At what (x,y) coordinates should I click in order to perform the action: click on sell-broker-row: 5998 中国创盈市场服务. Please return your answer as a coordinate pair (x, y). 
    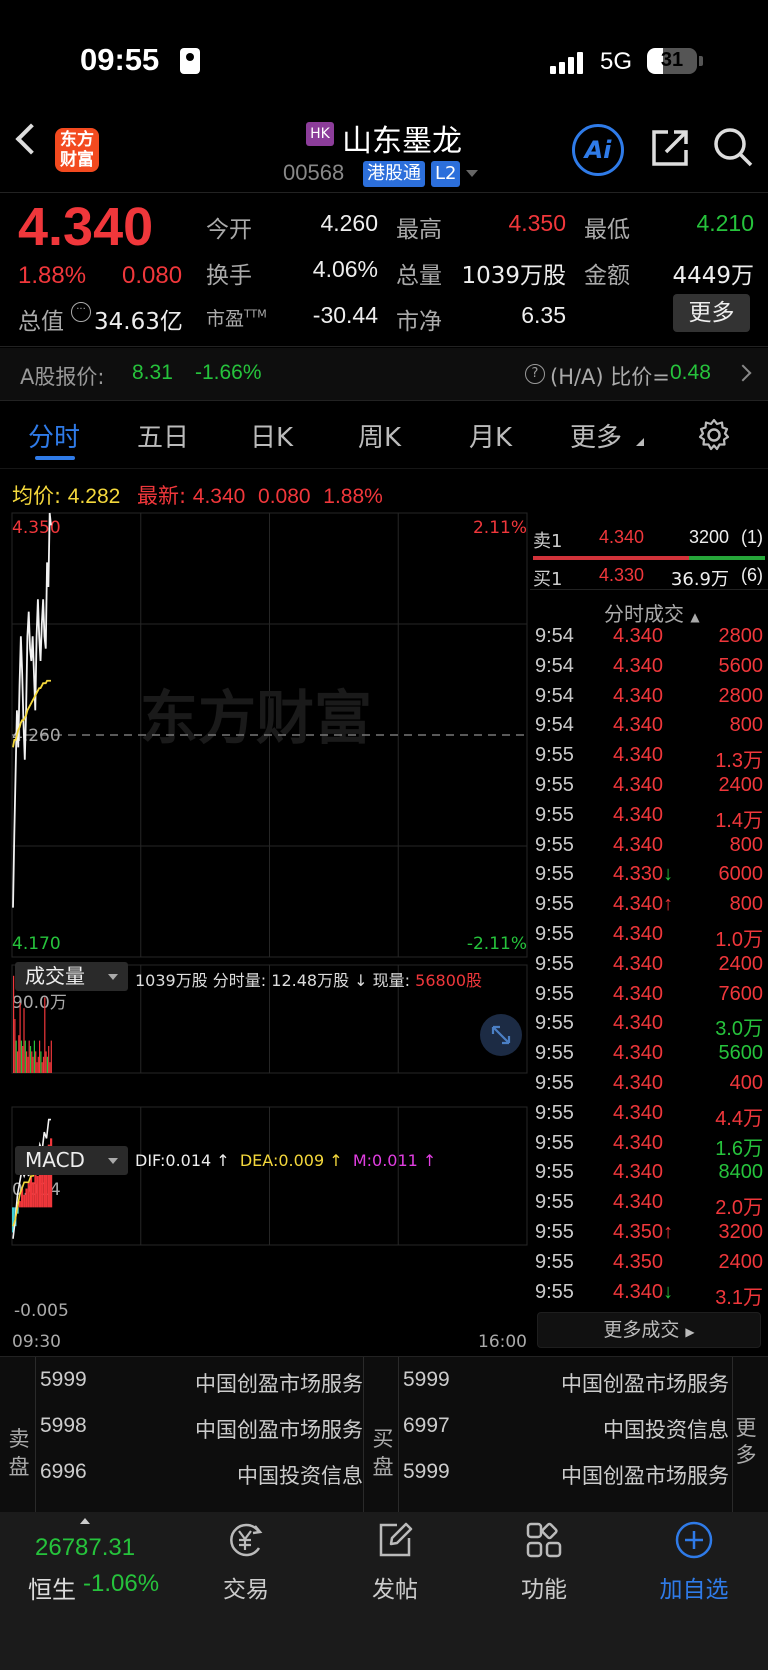
    Looking at the image, I should click on (201, 1429).